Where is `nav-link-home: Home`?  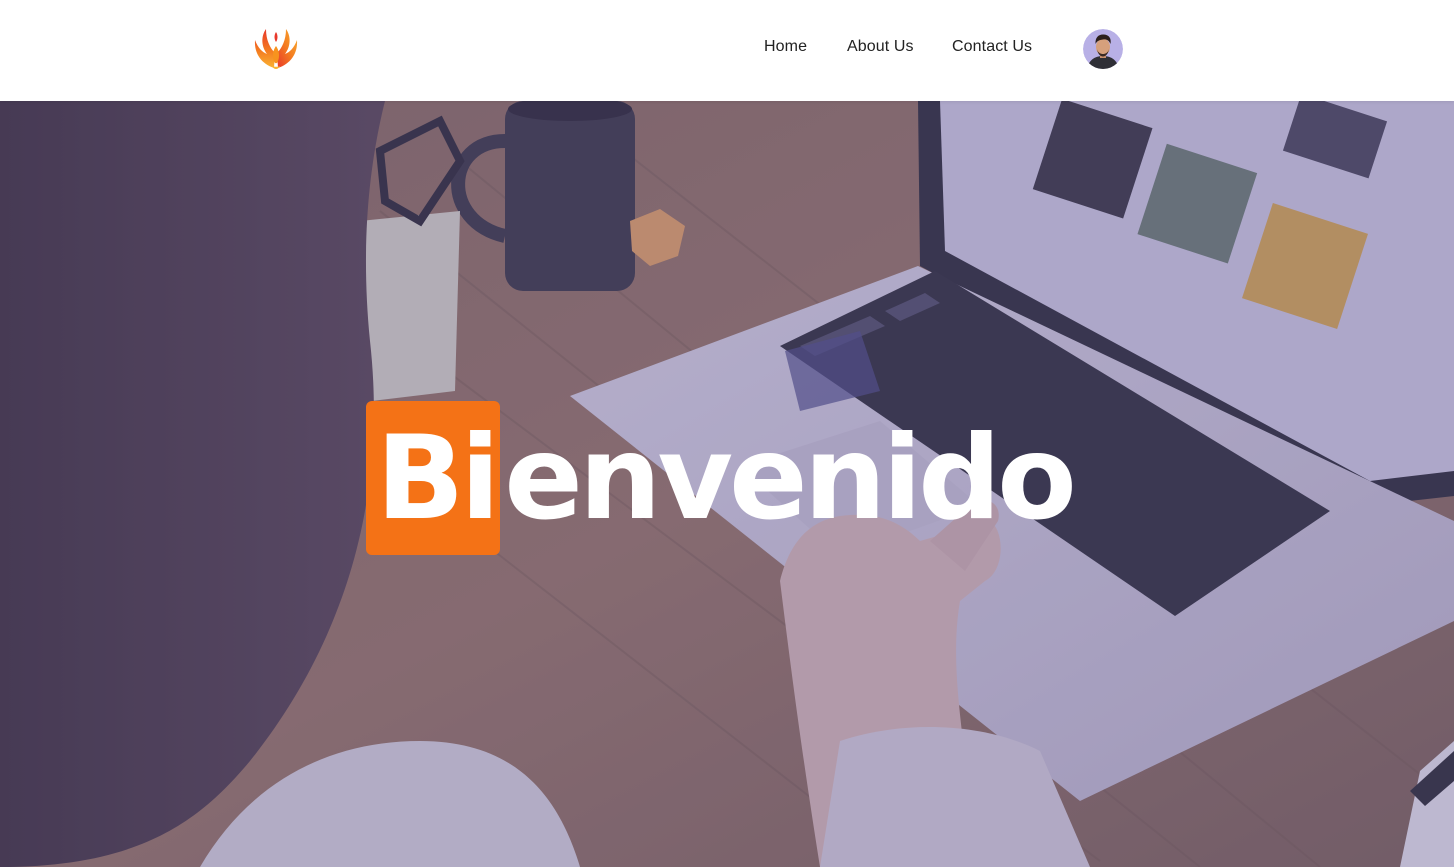 nav-link-home: Home is located at coordinates (785, 47).